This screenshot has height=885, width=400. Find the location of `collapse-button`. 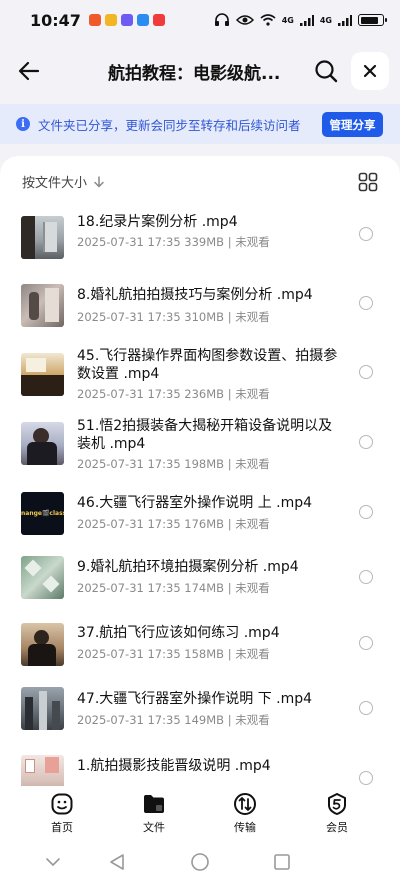

collapse-button is located at coordinates (53, 862).